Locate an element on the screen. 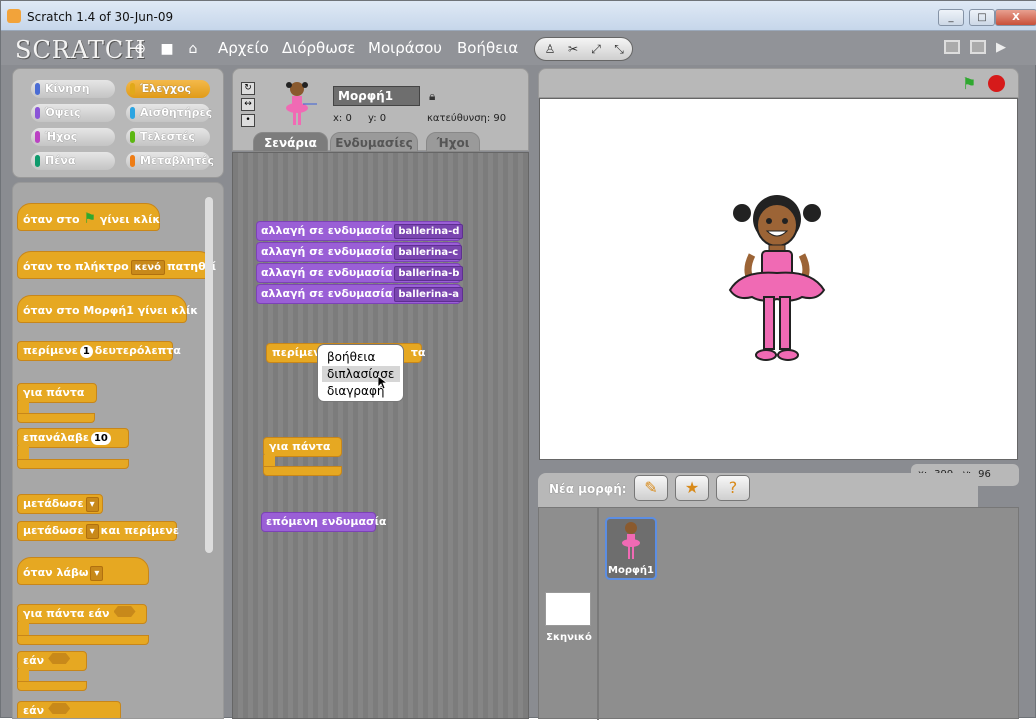 The height and width of the screenshot is (720, 1036). context-menu-delete: διαγραφή is located at coordinates (361, 391).